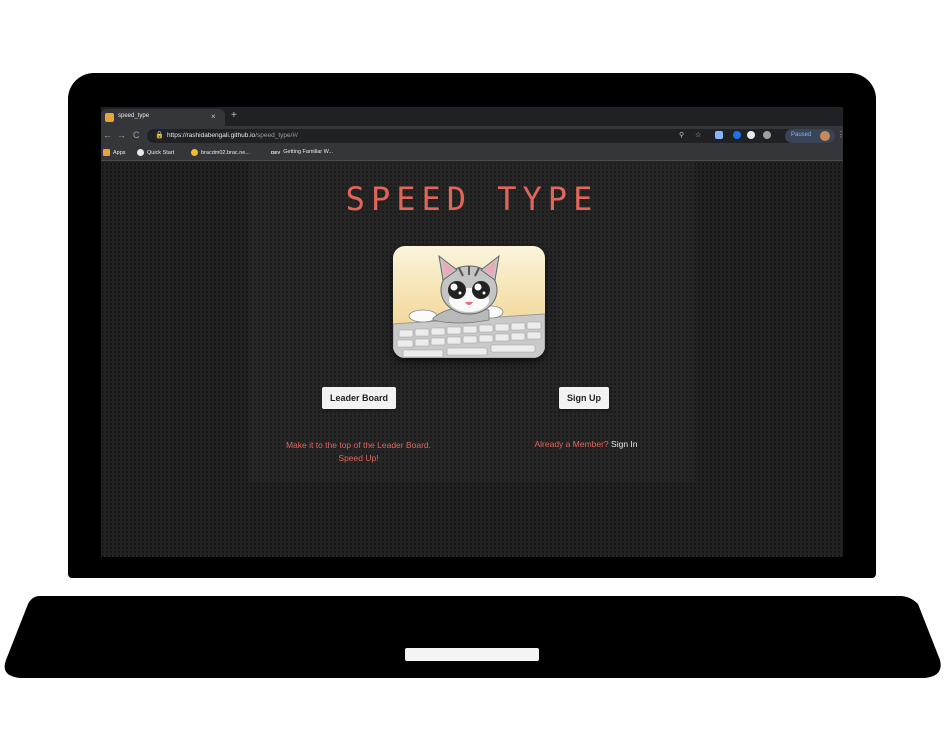 The height and width of the screenshot is (756, 945). Describe the element at coordinates (161, 152) in the screenshot. I see `bookmark-label: Quick Start` at that location.